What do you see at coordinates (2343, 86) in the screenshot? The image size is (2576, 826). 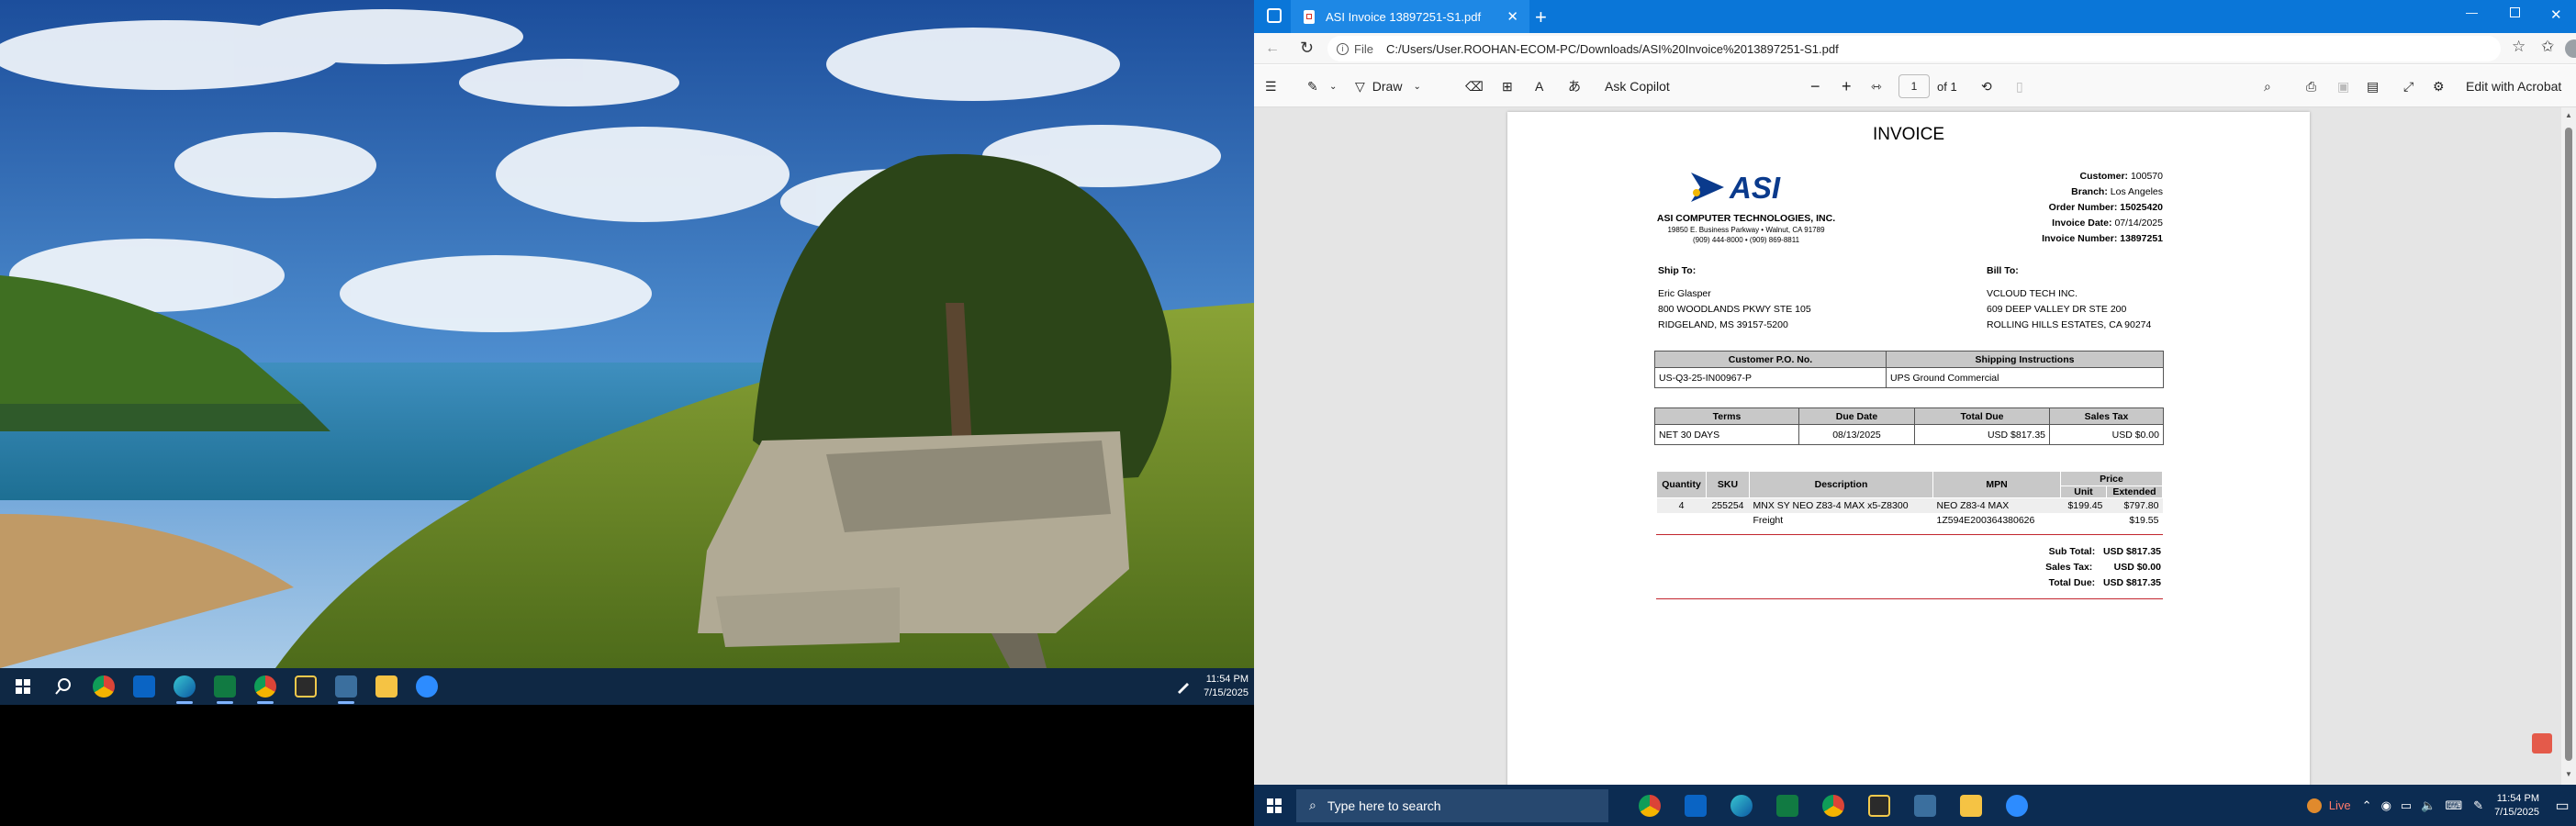 I see `save-icon: ▣` at bounding box center [2343, 86].